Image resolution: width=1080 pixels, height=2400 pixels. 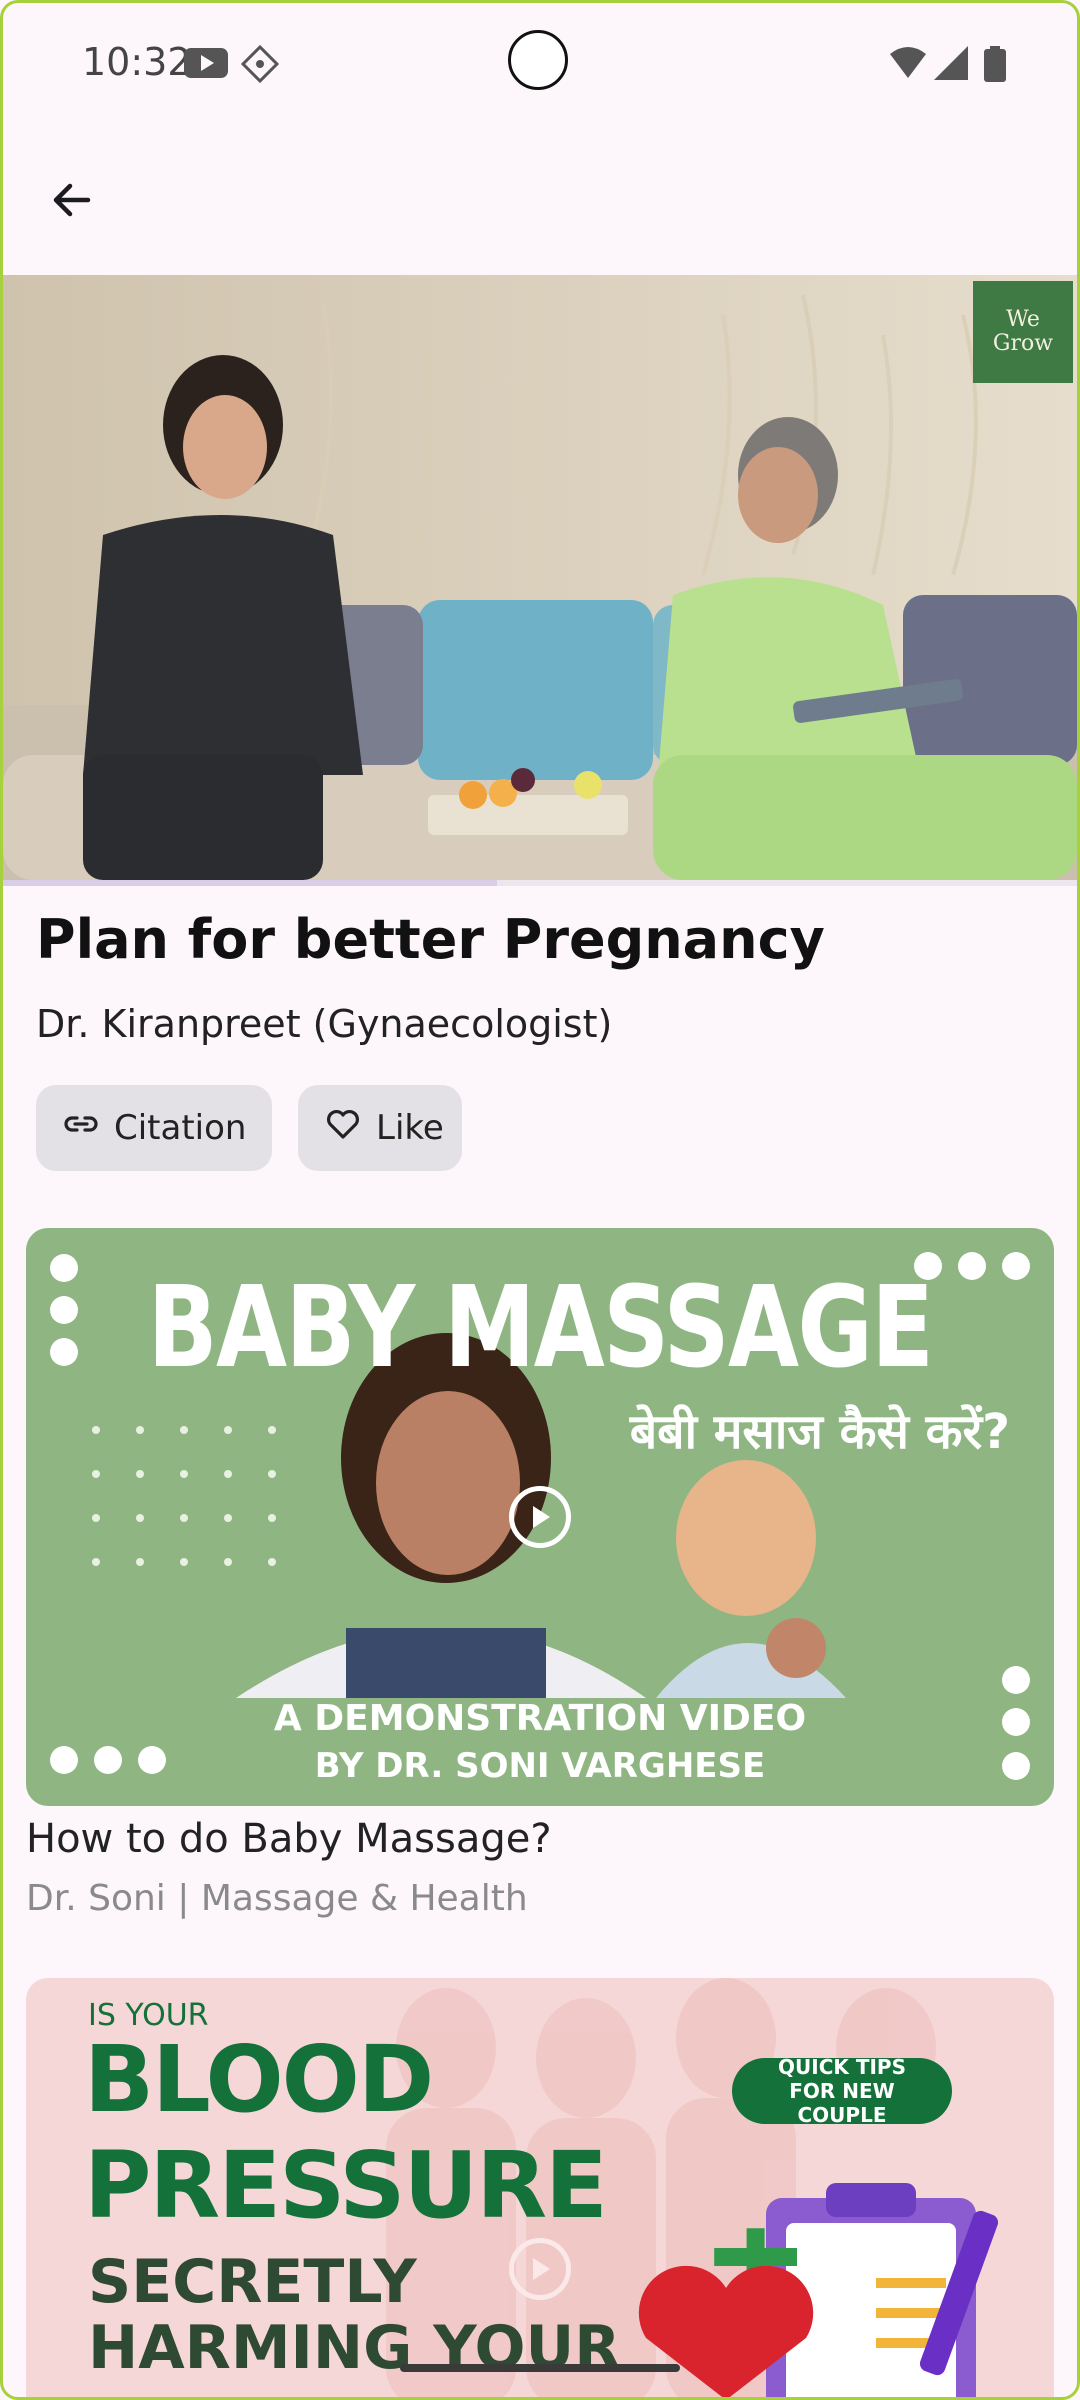 I want to click on heart-icon, so click(x=343, y=1128).